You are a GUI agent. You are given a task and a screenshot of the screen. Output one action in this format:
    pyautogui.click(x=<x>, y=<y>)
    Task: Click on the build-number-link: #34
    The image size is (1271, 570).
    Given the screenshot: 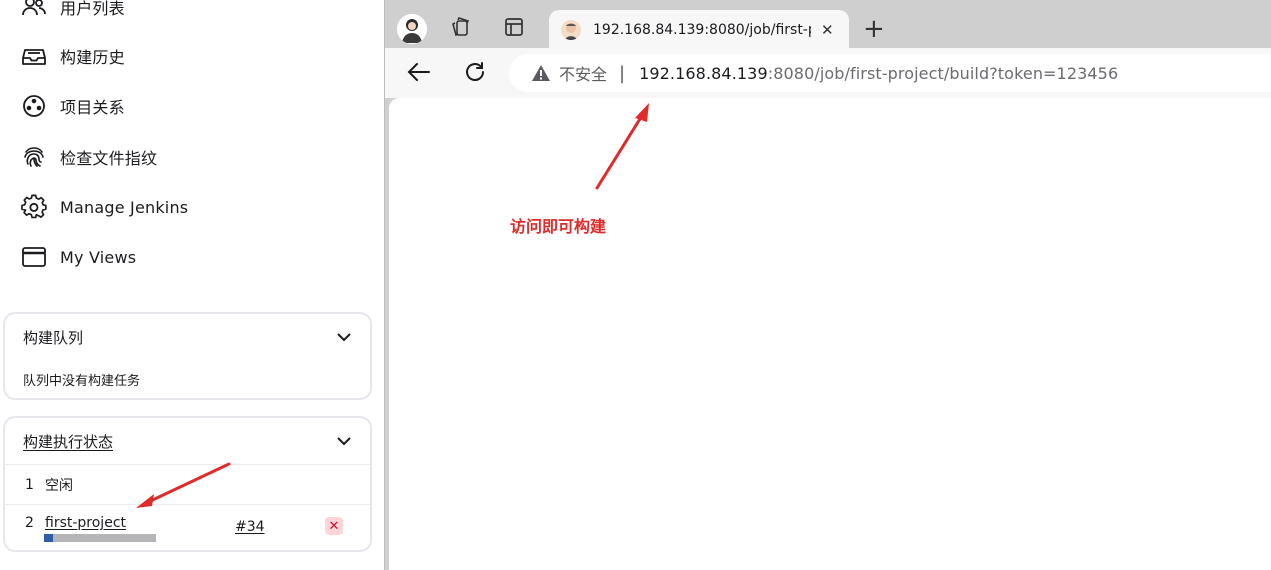 What is the action you would take?
    pyautogui.click(x=250, y=527)
    